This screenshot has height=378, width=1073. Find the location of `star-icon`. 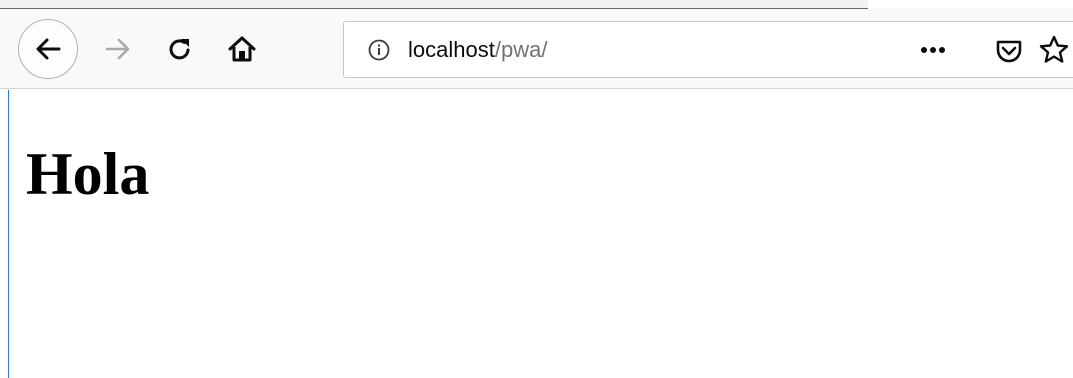

star-icon is located at coordinates (1054, 50).